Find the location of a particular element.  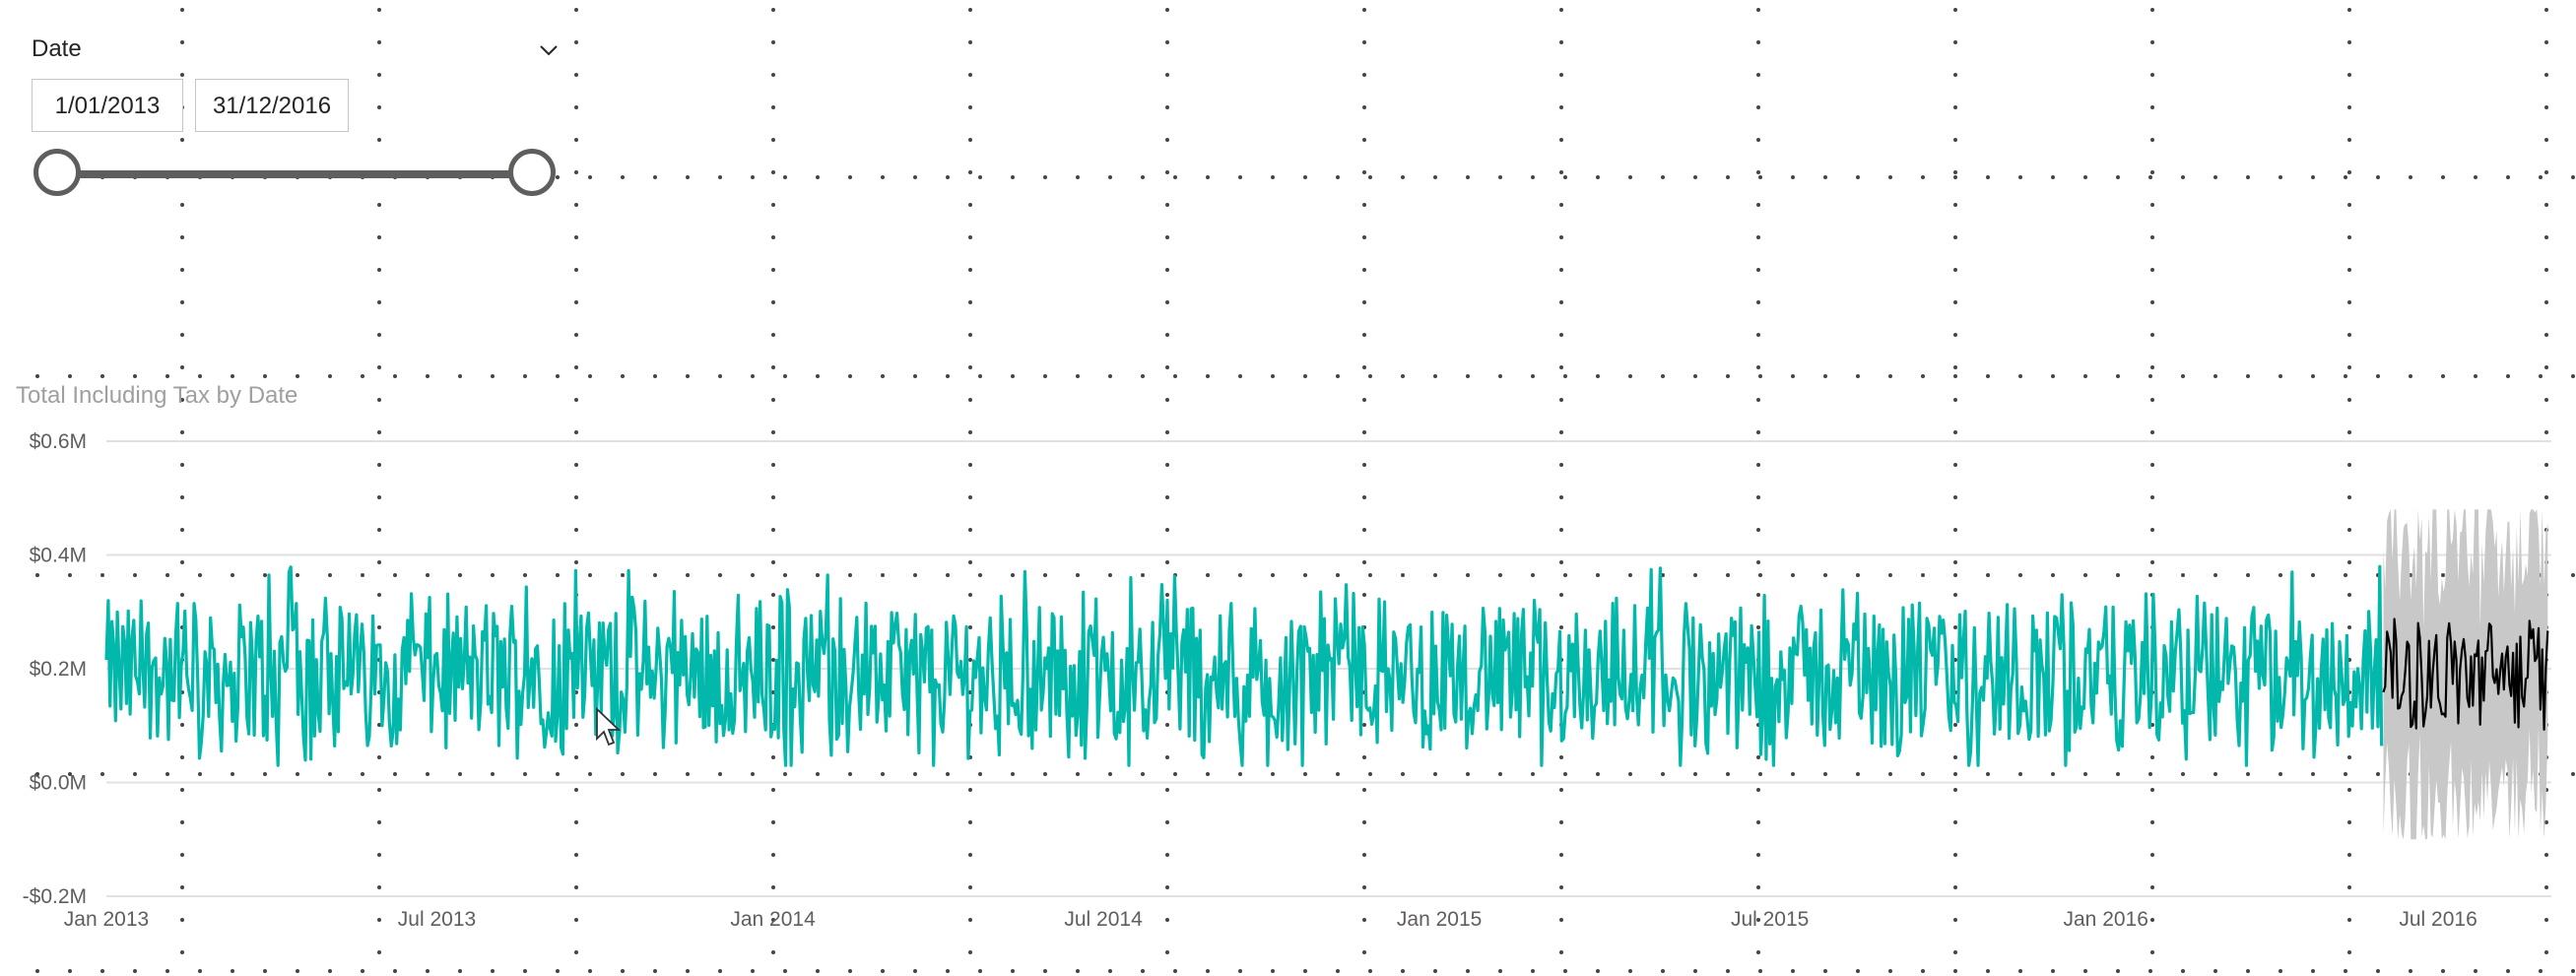

y-axis-ticks: $0.6M $0.4M $0.2M $0.0M -$0.2M is located at coordinates (55, 669).